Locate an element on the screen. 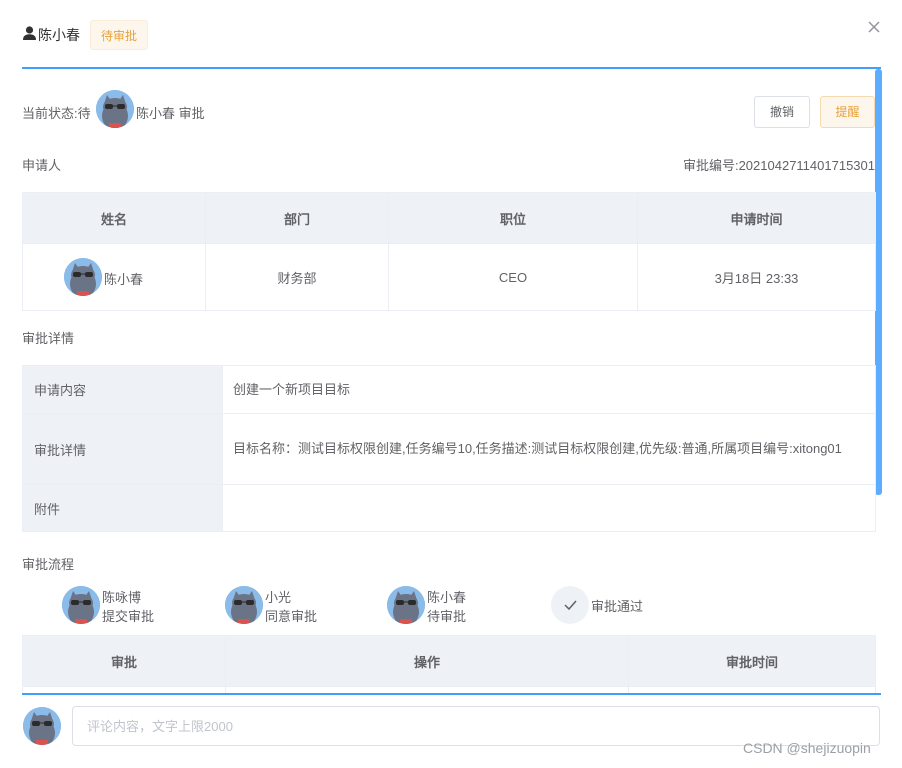 The height and width of the screenshot is (768, 902). close-icon is located at coordinates (874, 27).